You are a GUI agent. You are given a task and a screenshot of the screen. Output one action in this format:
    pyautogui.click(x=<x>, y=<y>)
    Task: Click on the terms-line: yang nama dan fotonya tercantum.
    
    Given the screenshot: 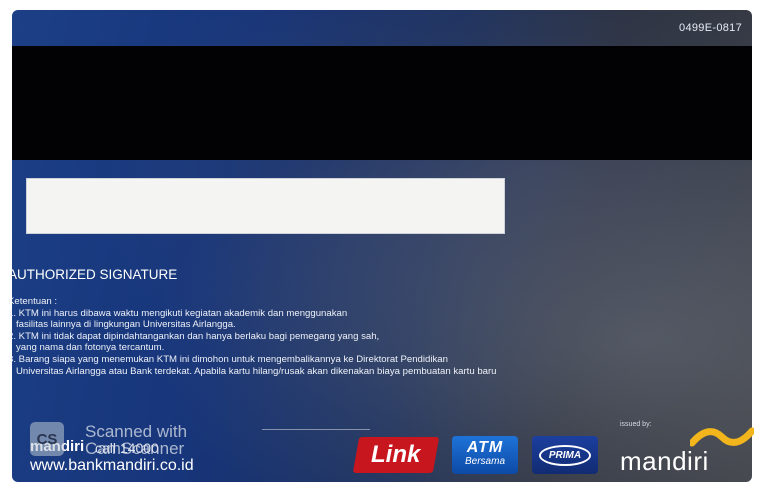 What is the action you would take?
    pyautogui.click(x=86, y=348)
    